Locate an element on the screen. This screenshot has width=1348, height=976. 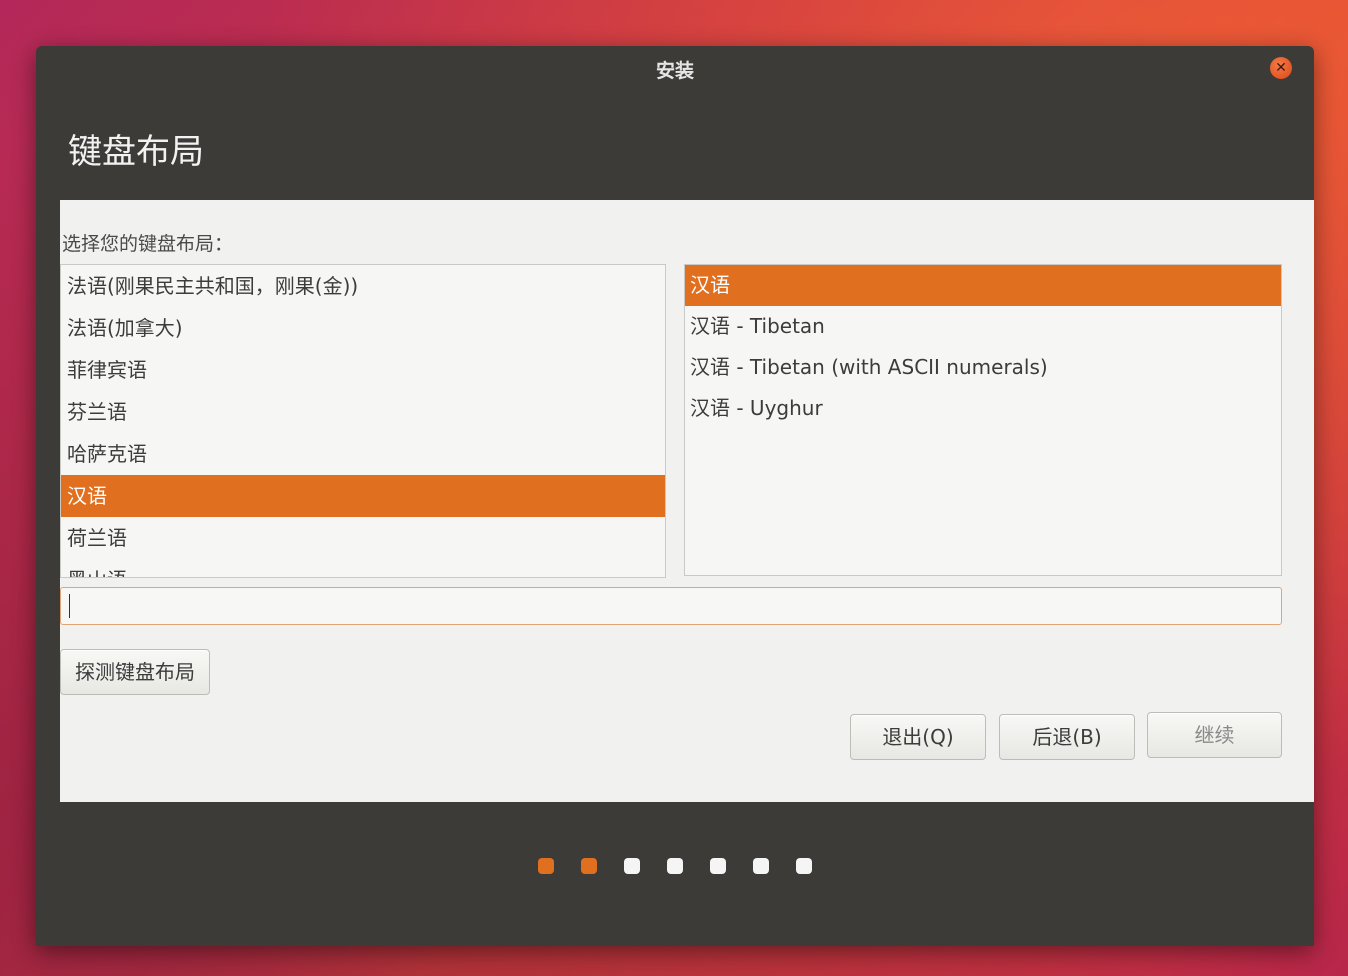
close-icon: ✕ is located at coordinates (1281, 68).